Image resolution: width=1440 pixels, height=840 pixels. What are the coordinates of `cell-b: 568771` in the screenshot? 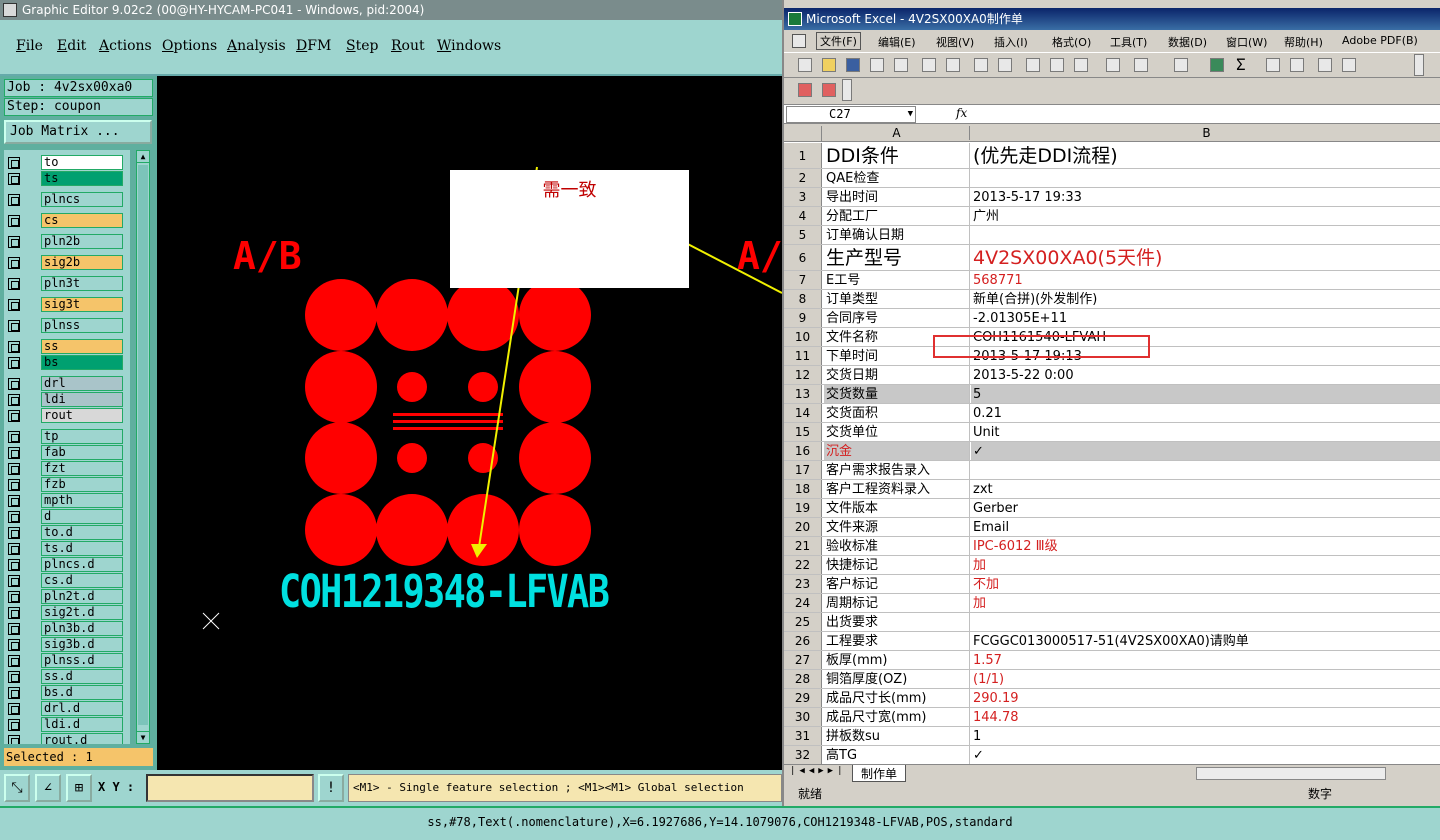 It's located at (1205, 280).